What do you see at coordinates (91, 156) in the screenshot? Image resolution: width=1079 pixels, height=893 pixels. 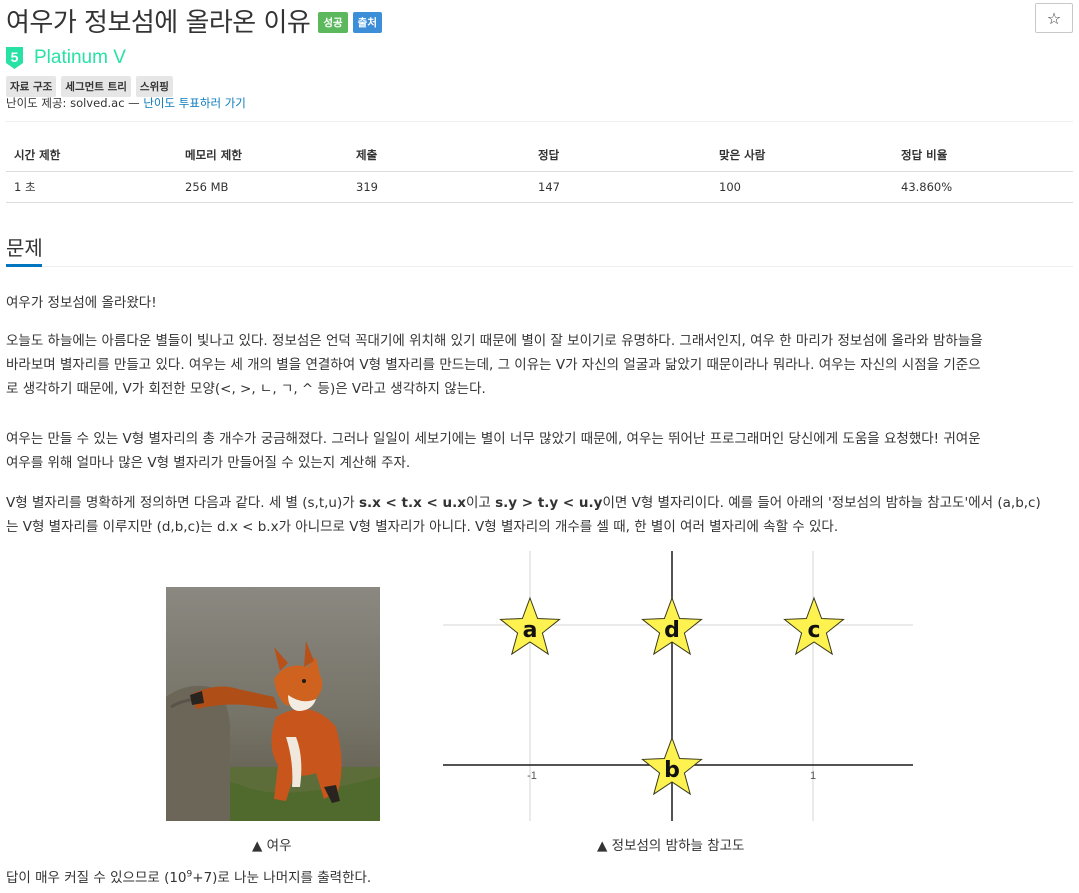 I see `header-time-limit: 시간 제한` at bounding box center [91, 156].